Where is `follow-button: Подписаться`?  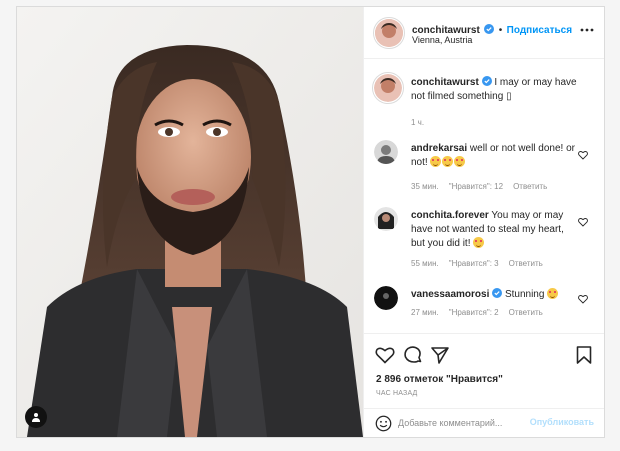
follow-button: Подписаться is located at coordinates (539, 30).